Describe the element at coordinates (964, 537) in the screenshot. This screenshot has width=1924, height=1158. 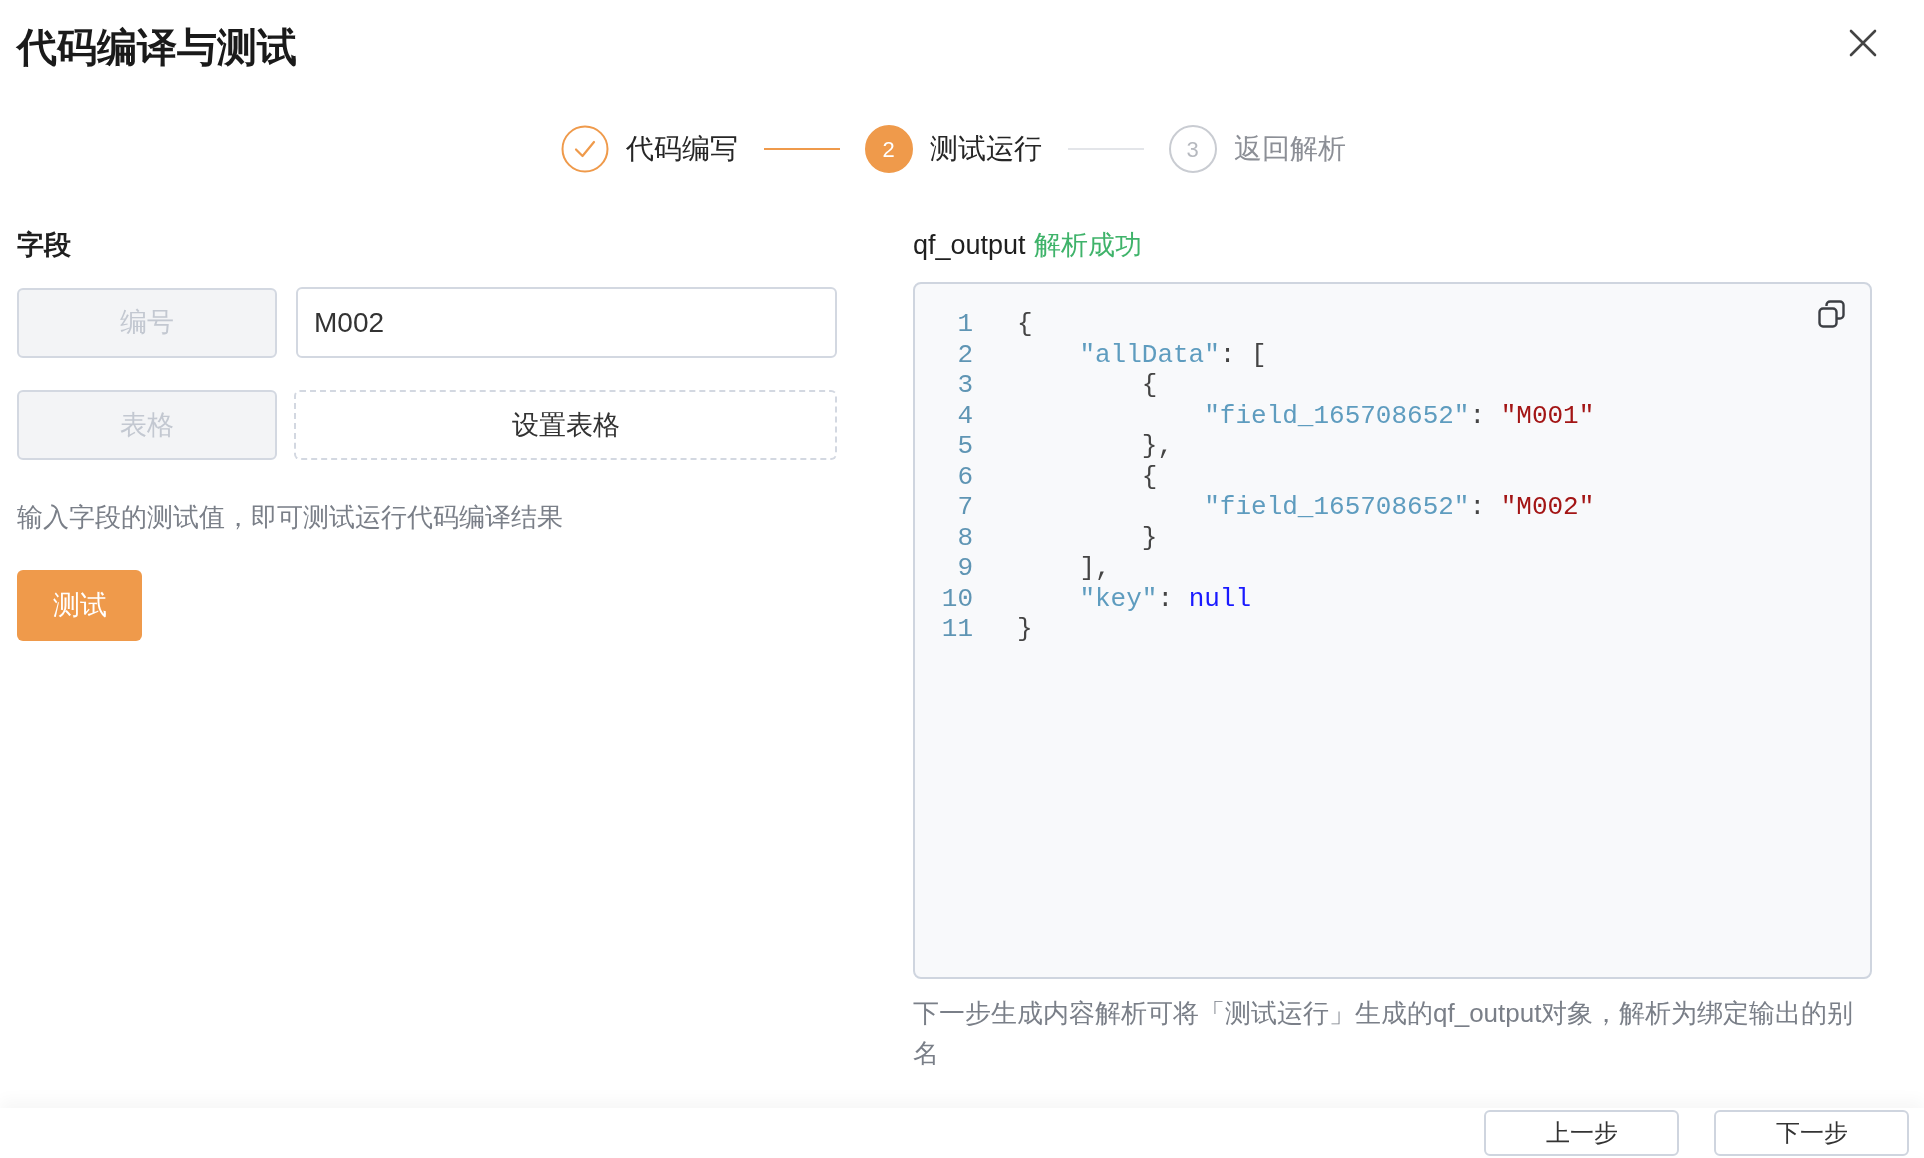
I see `line-number: 8` at that location.